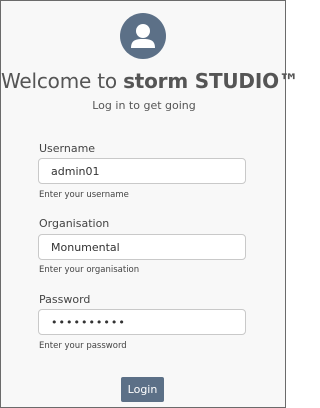 The height and width of the screenshot is (408, 320). What do you see at coordinates (142, 389) in the screenshot?
I see `login-button: Login` at bounding box center [142, 389].